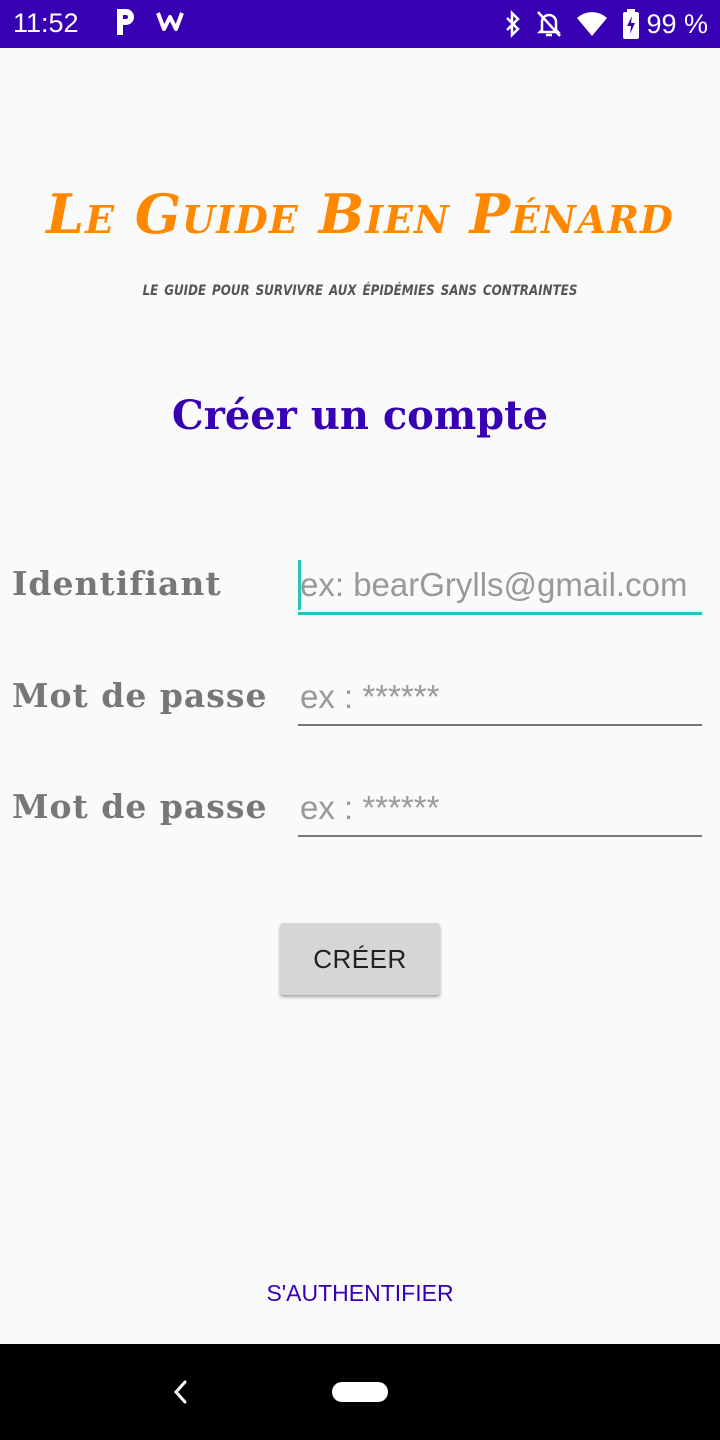  What do you see at coordinates (360, 214) in the screenshot?
I see `app-title: Le Guide Bien Pénard` at bounding box center [360, 214].